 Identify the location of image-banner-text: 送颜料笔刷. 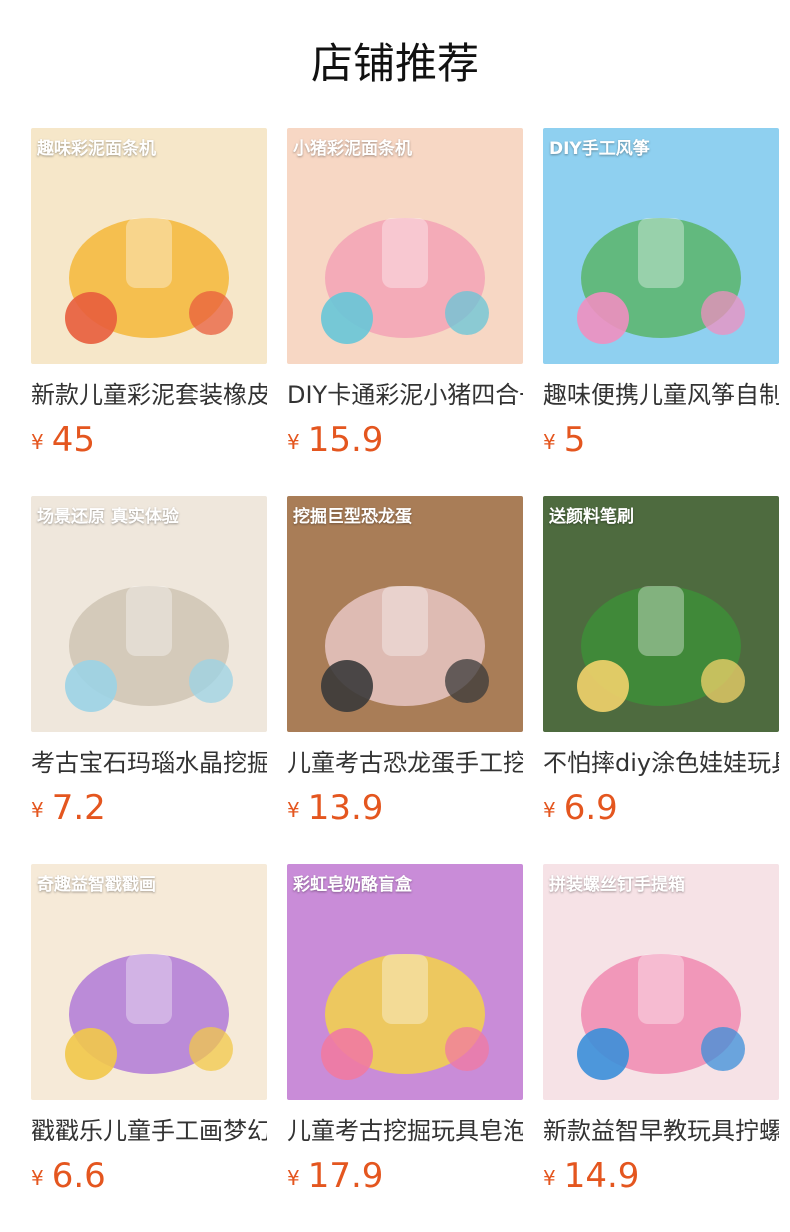
(591, 517).